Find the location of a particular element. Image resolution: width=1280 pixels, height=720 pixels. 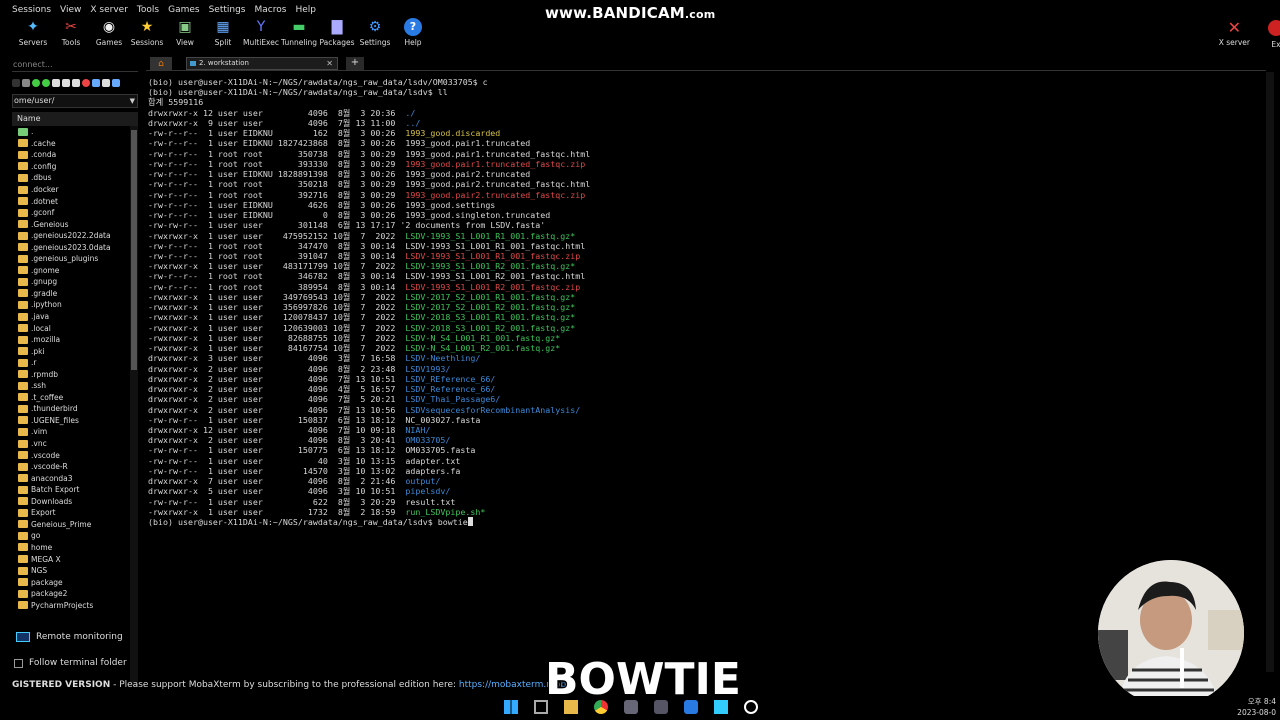

terminal-scrollbar is located at coordinates (1270, 372).